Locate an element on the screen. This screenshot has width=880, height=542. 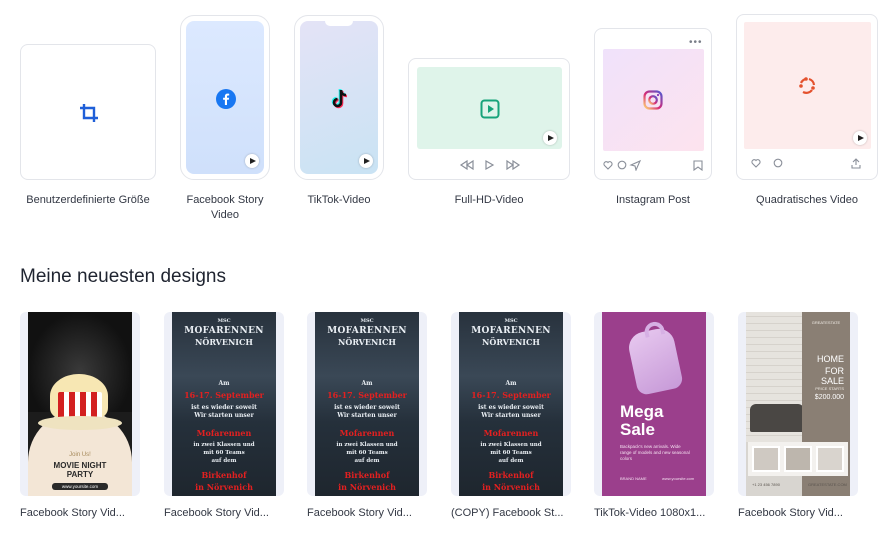
template-facebook-story-video is located at coordinates (225, 97).